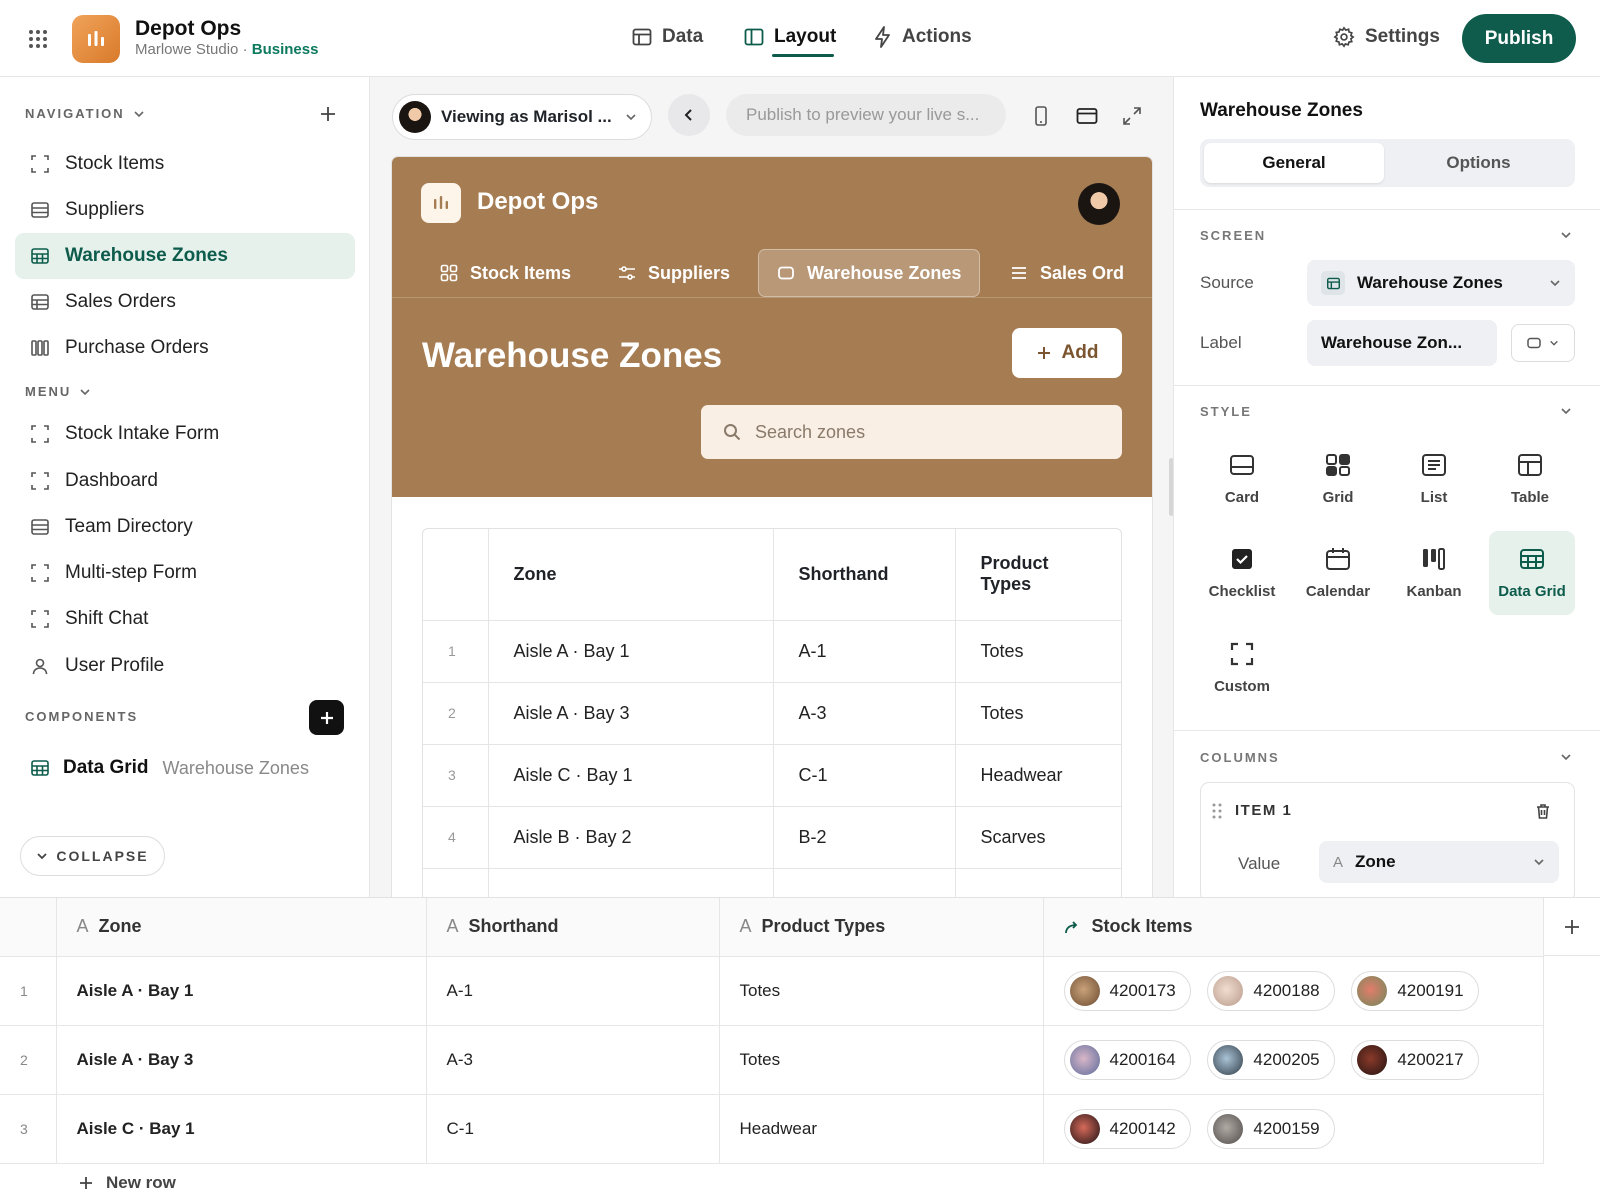  What do you see at coordinates (1087, 116) in the screenshot?
I see `desktop-view-icon` at bounding box center [1087, 116].